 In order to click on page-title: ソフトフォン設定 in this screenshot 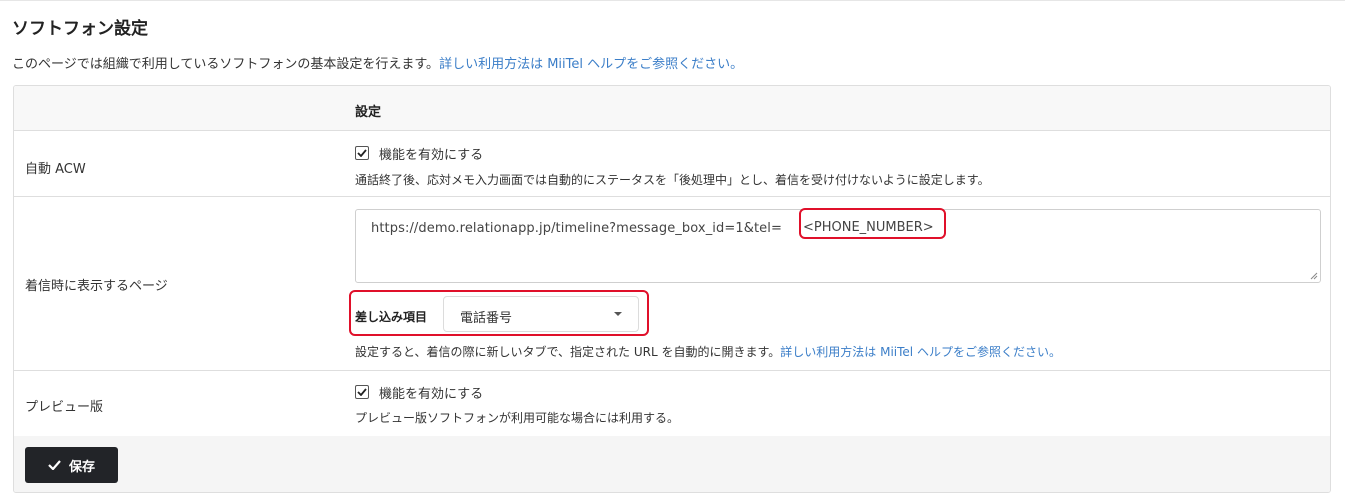, I will do `click(80, 29)`.